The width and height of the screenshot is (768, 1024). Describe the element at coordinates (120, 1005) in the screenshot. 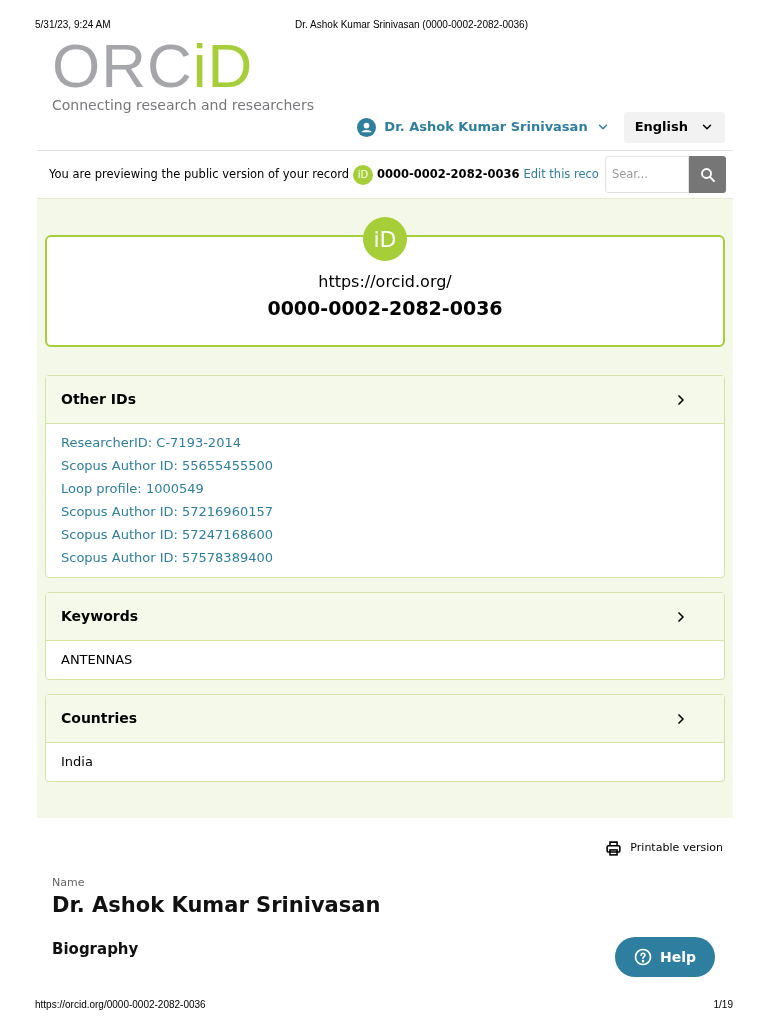

I see `print-url: https://orcid.org/0000-0002-2082-0036` at that location.